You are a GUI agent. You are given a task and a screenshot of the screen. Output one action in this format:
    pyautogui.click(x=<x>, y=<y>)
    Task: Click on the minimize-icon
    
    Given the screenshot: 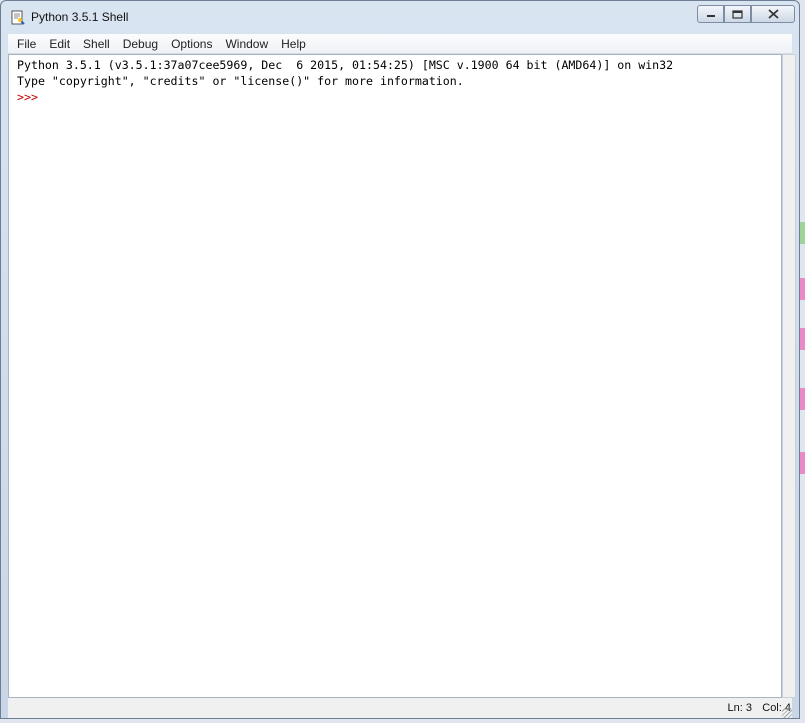 What is the action you would take?
    pyautogui.click(x=710, y=14)
    